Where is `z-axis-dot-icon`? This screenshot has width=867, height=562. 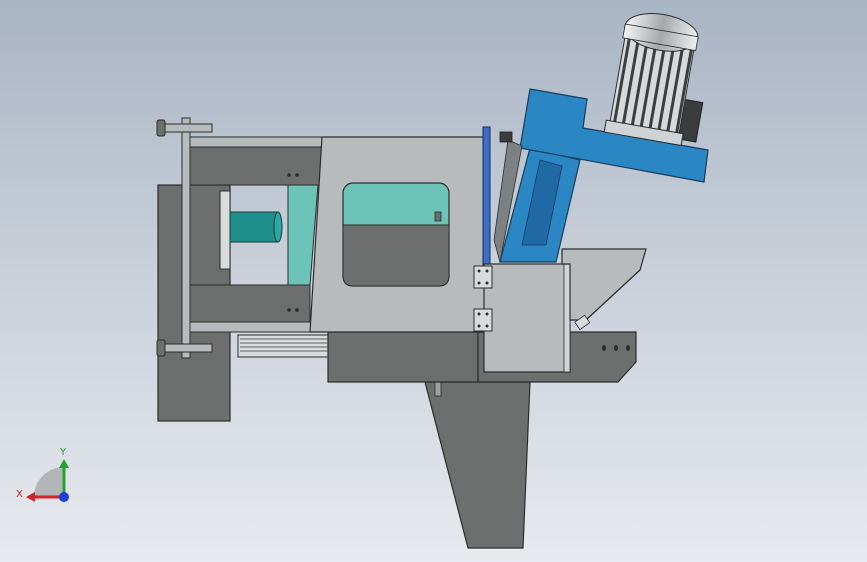
z-axis-dot-icon is located at coordinates (64, 497).